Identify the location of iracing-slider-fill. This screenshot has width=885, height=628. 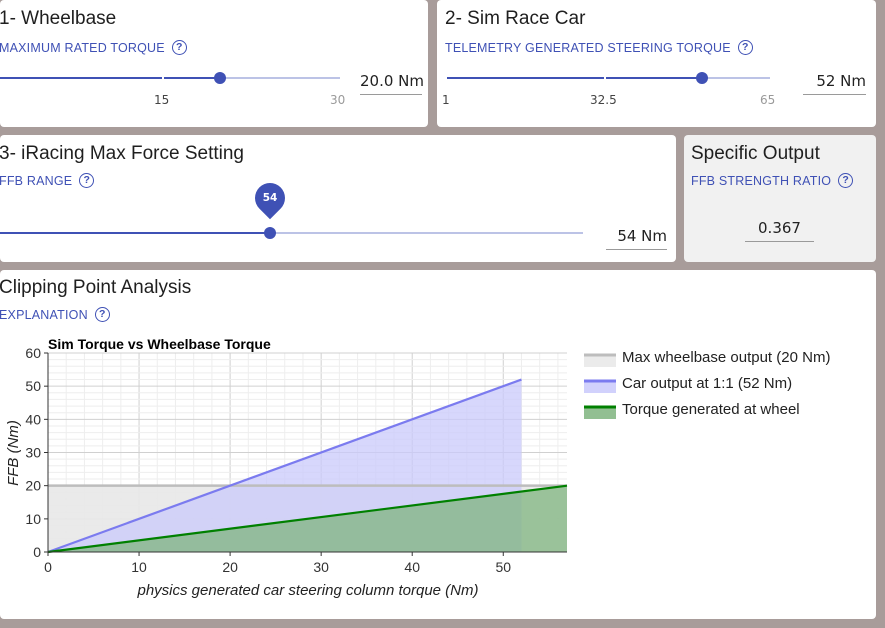
(135, 233).